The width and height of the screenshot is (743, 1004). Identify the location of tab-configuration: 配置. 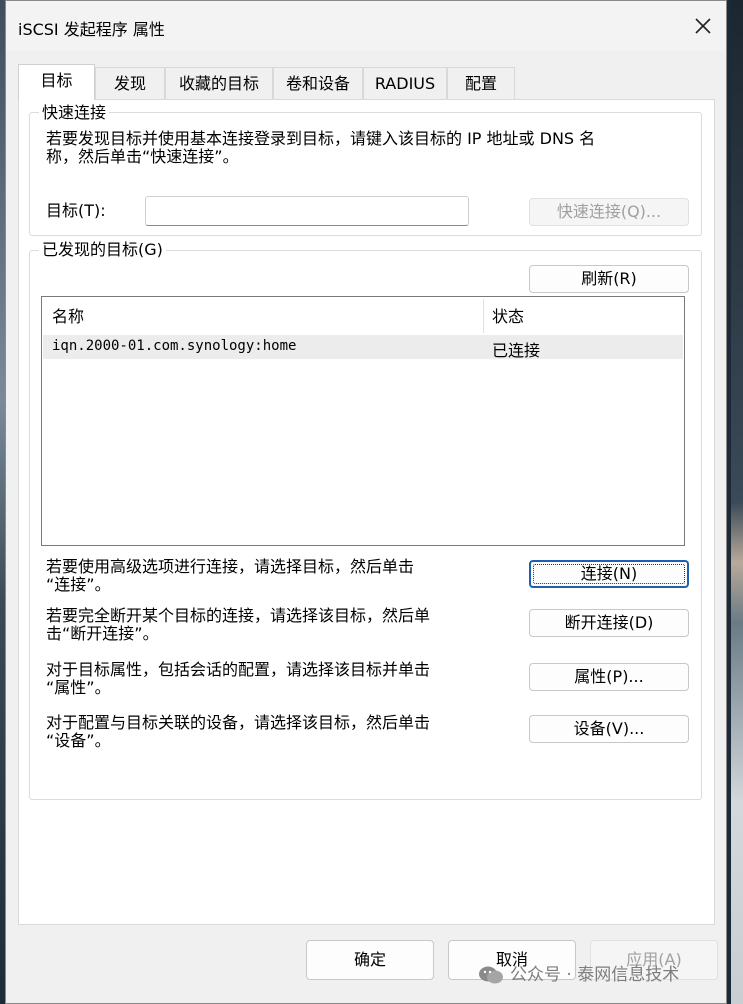
(481, 83).